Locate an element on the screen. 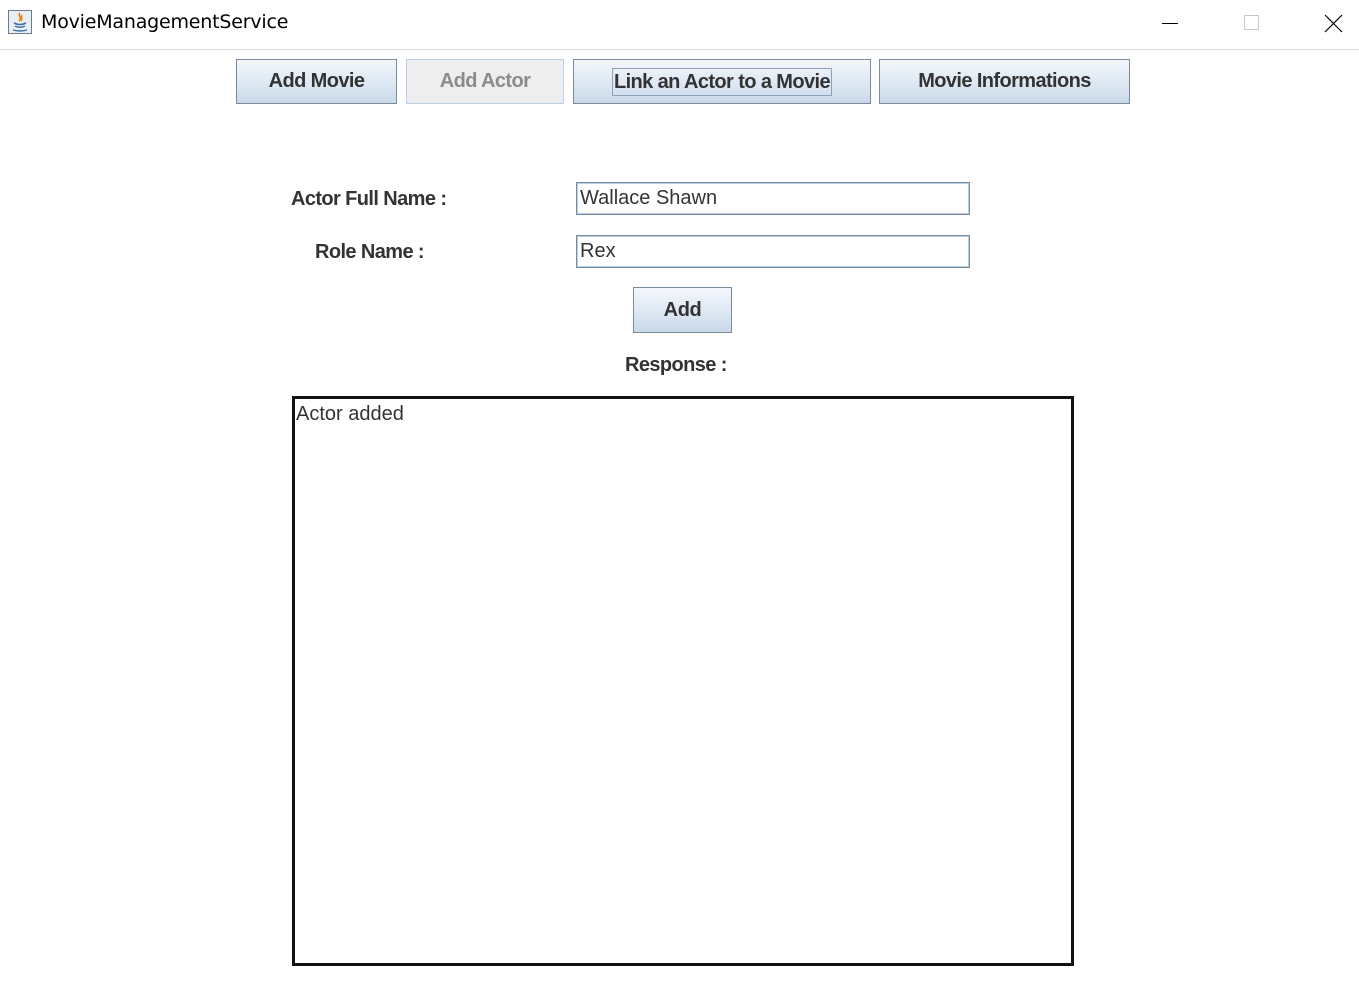 The width and height of the screenshot is (1359, 983). add-actor-label: Add Actor is located at coordinates (485, 81).